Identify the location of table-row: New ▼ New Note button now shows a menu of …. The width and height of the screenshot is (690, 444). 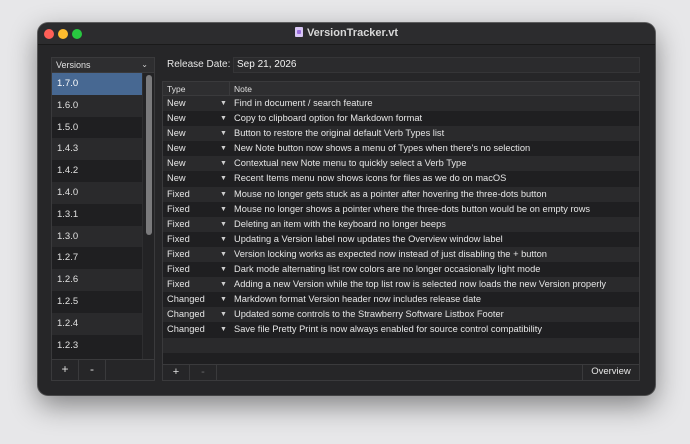
(401, 149).